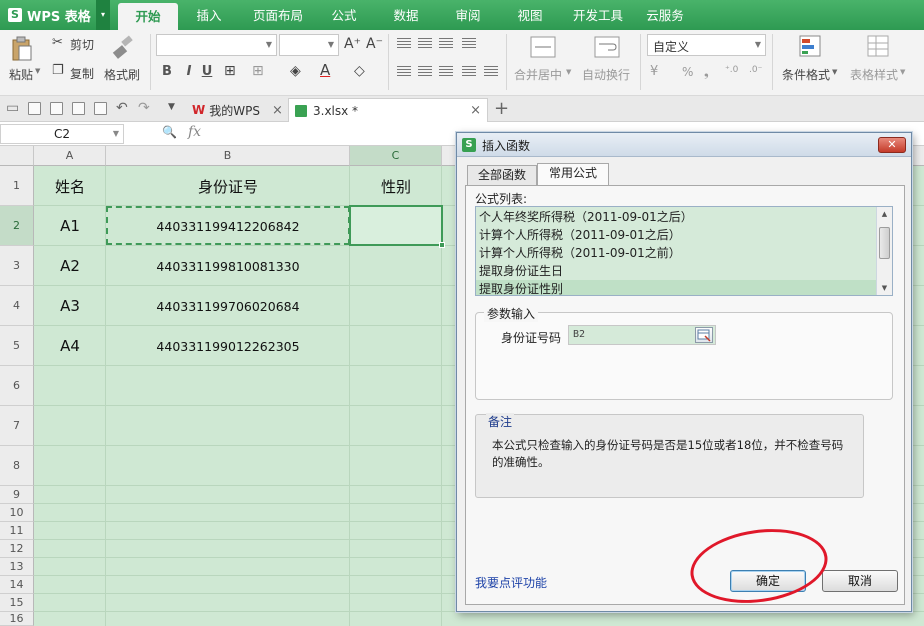 Image resolution: width=924 pixels, height=626 pixels. What do you see at coordinates (388, 110) in the screenshot?
I see `doc-tab-3xlsx: 3.xlsx * ×` at bounding box center [388, 110].